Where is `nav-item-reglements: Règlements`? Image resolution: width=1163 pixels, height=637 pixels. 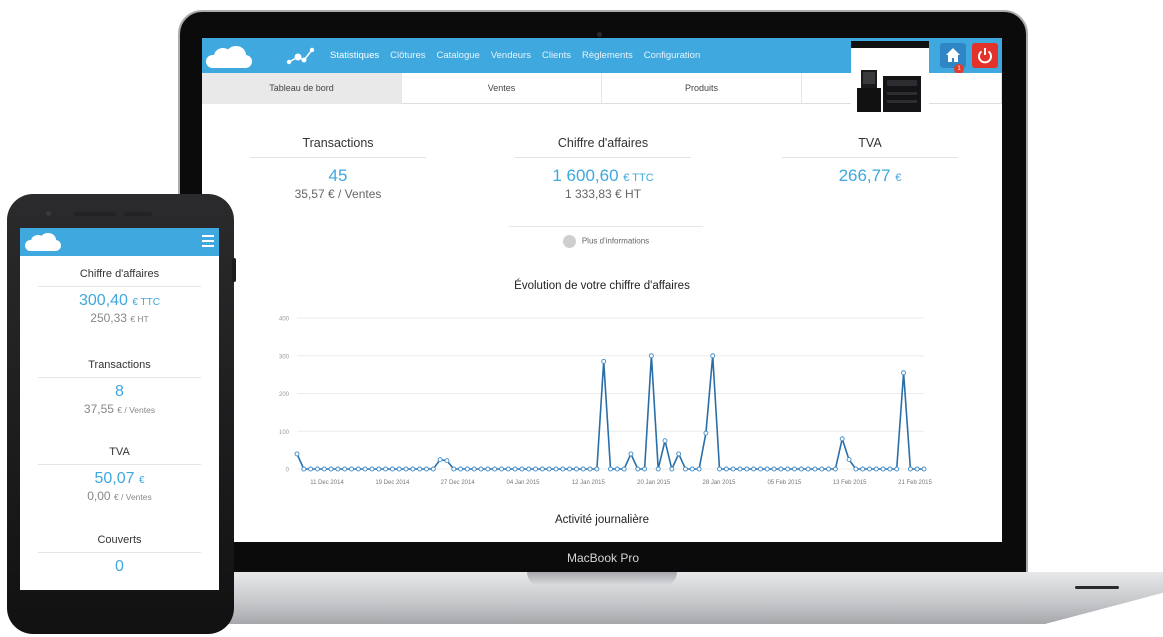
nav-item-reglements: Règlements is located at coordinates (607, 55).